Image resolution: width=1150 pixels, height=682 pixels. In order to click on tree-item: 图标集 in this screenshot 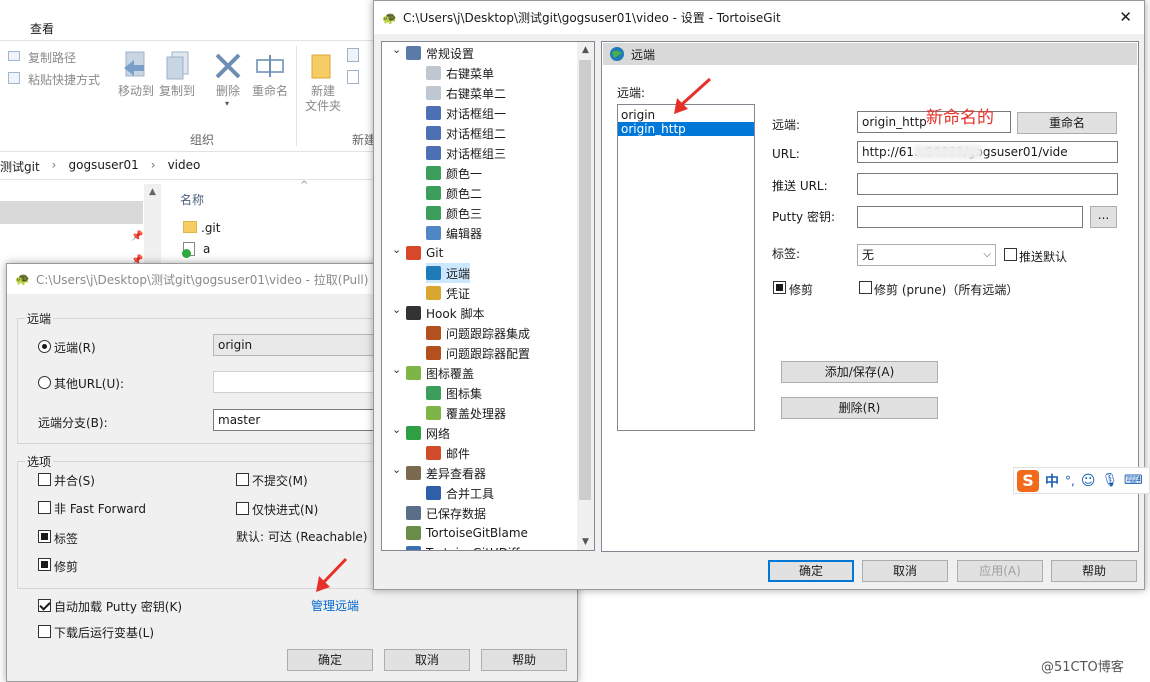, I will do `click(454, 393)`.